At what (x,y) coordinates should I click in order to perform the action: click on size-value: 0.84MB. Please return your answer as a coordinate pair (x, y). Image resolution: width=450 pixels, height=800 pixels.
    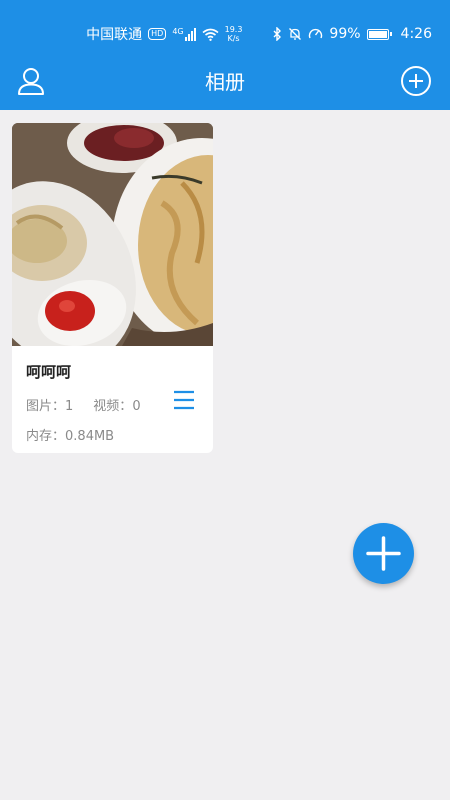
    Looking at the image, I should click on (90, 436).